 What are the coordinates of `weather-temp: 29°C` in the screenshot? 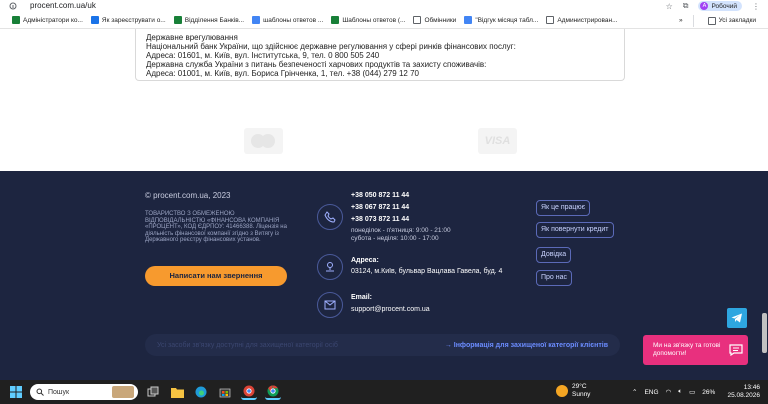 It's located at (579, 386).